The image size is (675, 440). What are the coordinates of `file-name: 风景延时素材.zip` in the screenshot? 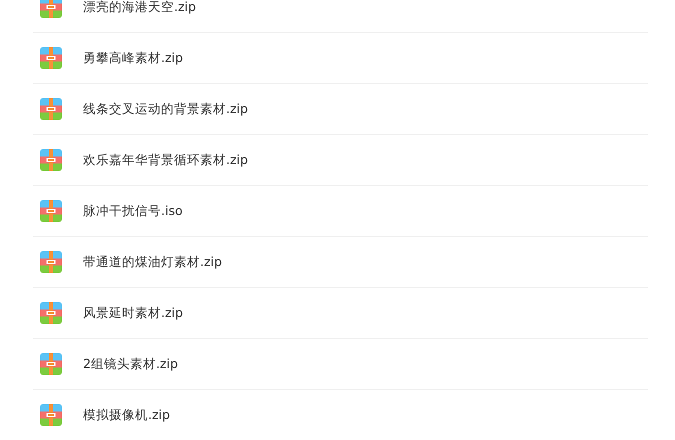 It's located at (133, 313).